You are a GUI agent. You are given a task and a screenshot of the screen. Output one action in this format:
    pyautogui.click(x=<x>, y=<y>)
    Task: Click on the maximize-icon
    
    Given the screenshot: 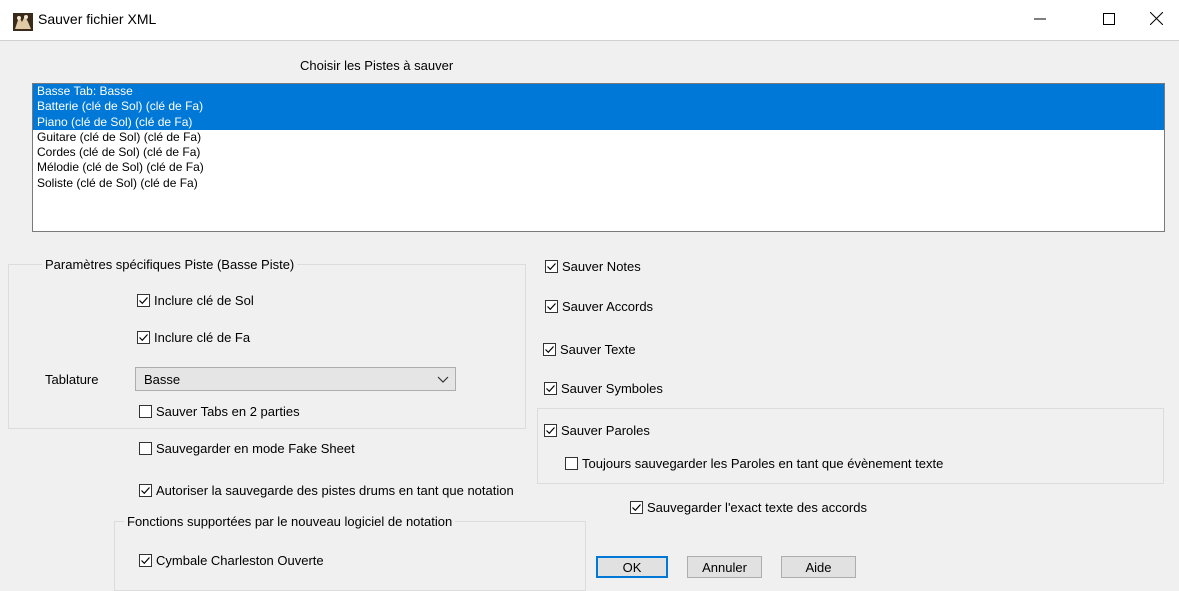 What is the action you would take?
    pyautogui.click(x=1109, y=20)
    